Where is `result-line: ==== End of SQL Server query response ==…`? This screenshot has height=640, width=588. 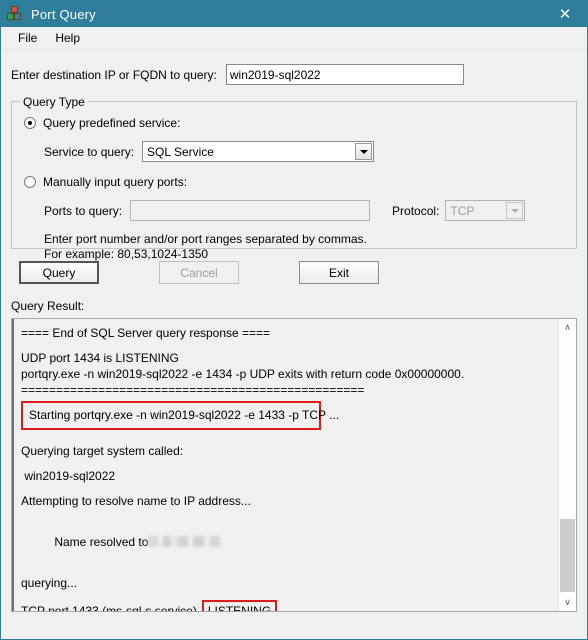
result-line: ==== End of SQL Server query response ==… is located at coordinates (146, 333).